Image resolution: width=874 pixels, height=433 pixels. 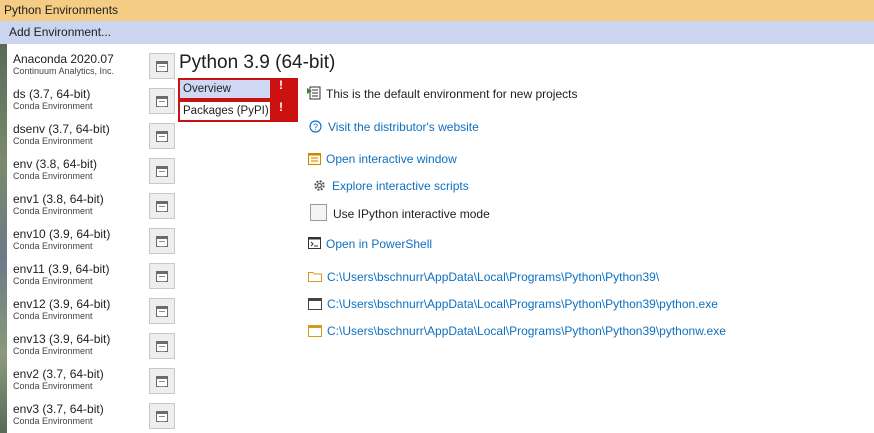 I want to click on explore-scripts-link: Explore interactive scripts, so click(x=400, y=186).